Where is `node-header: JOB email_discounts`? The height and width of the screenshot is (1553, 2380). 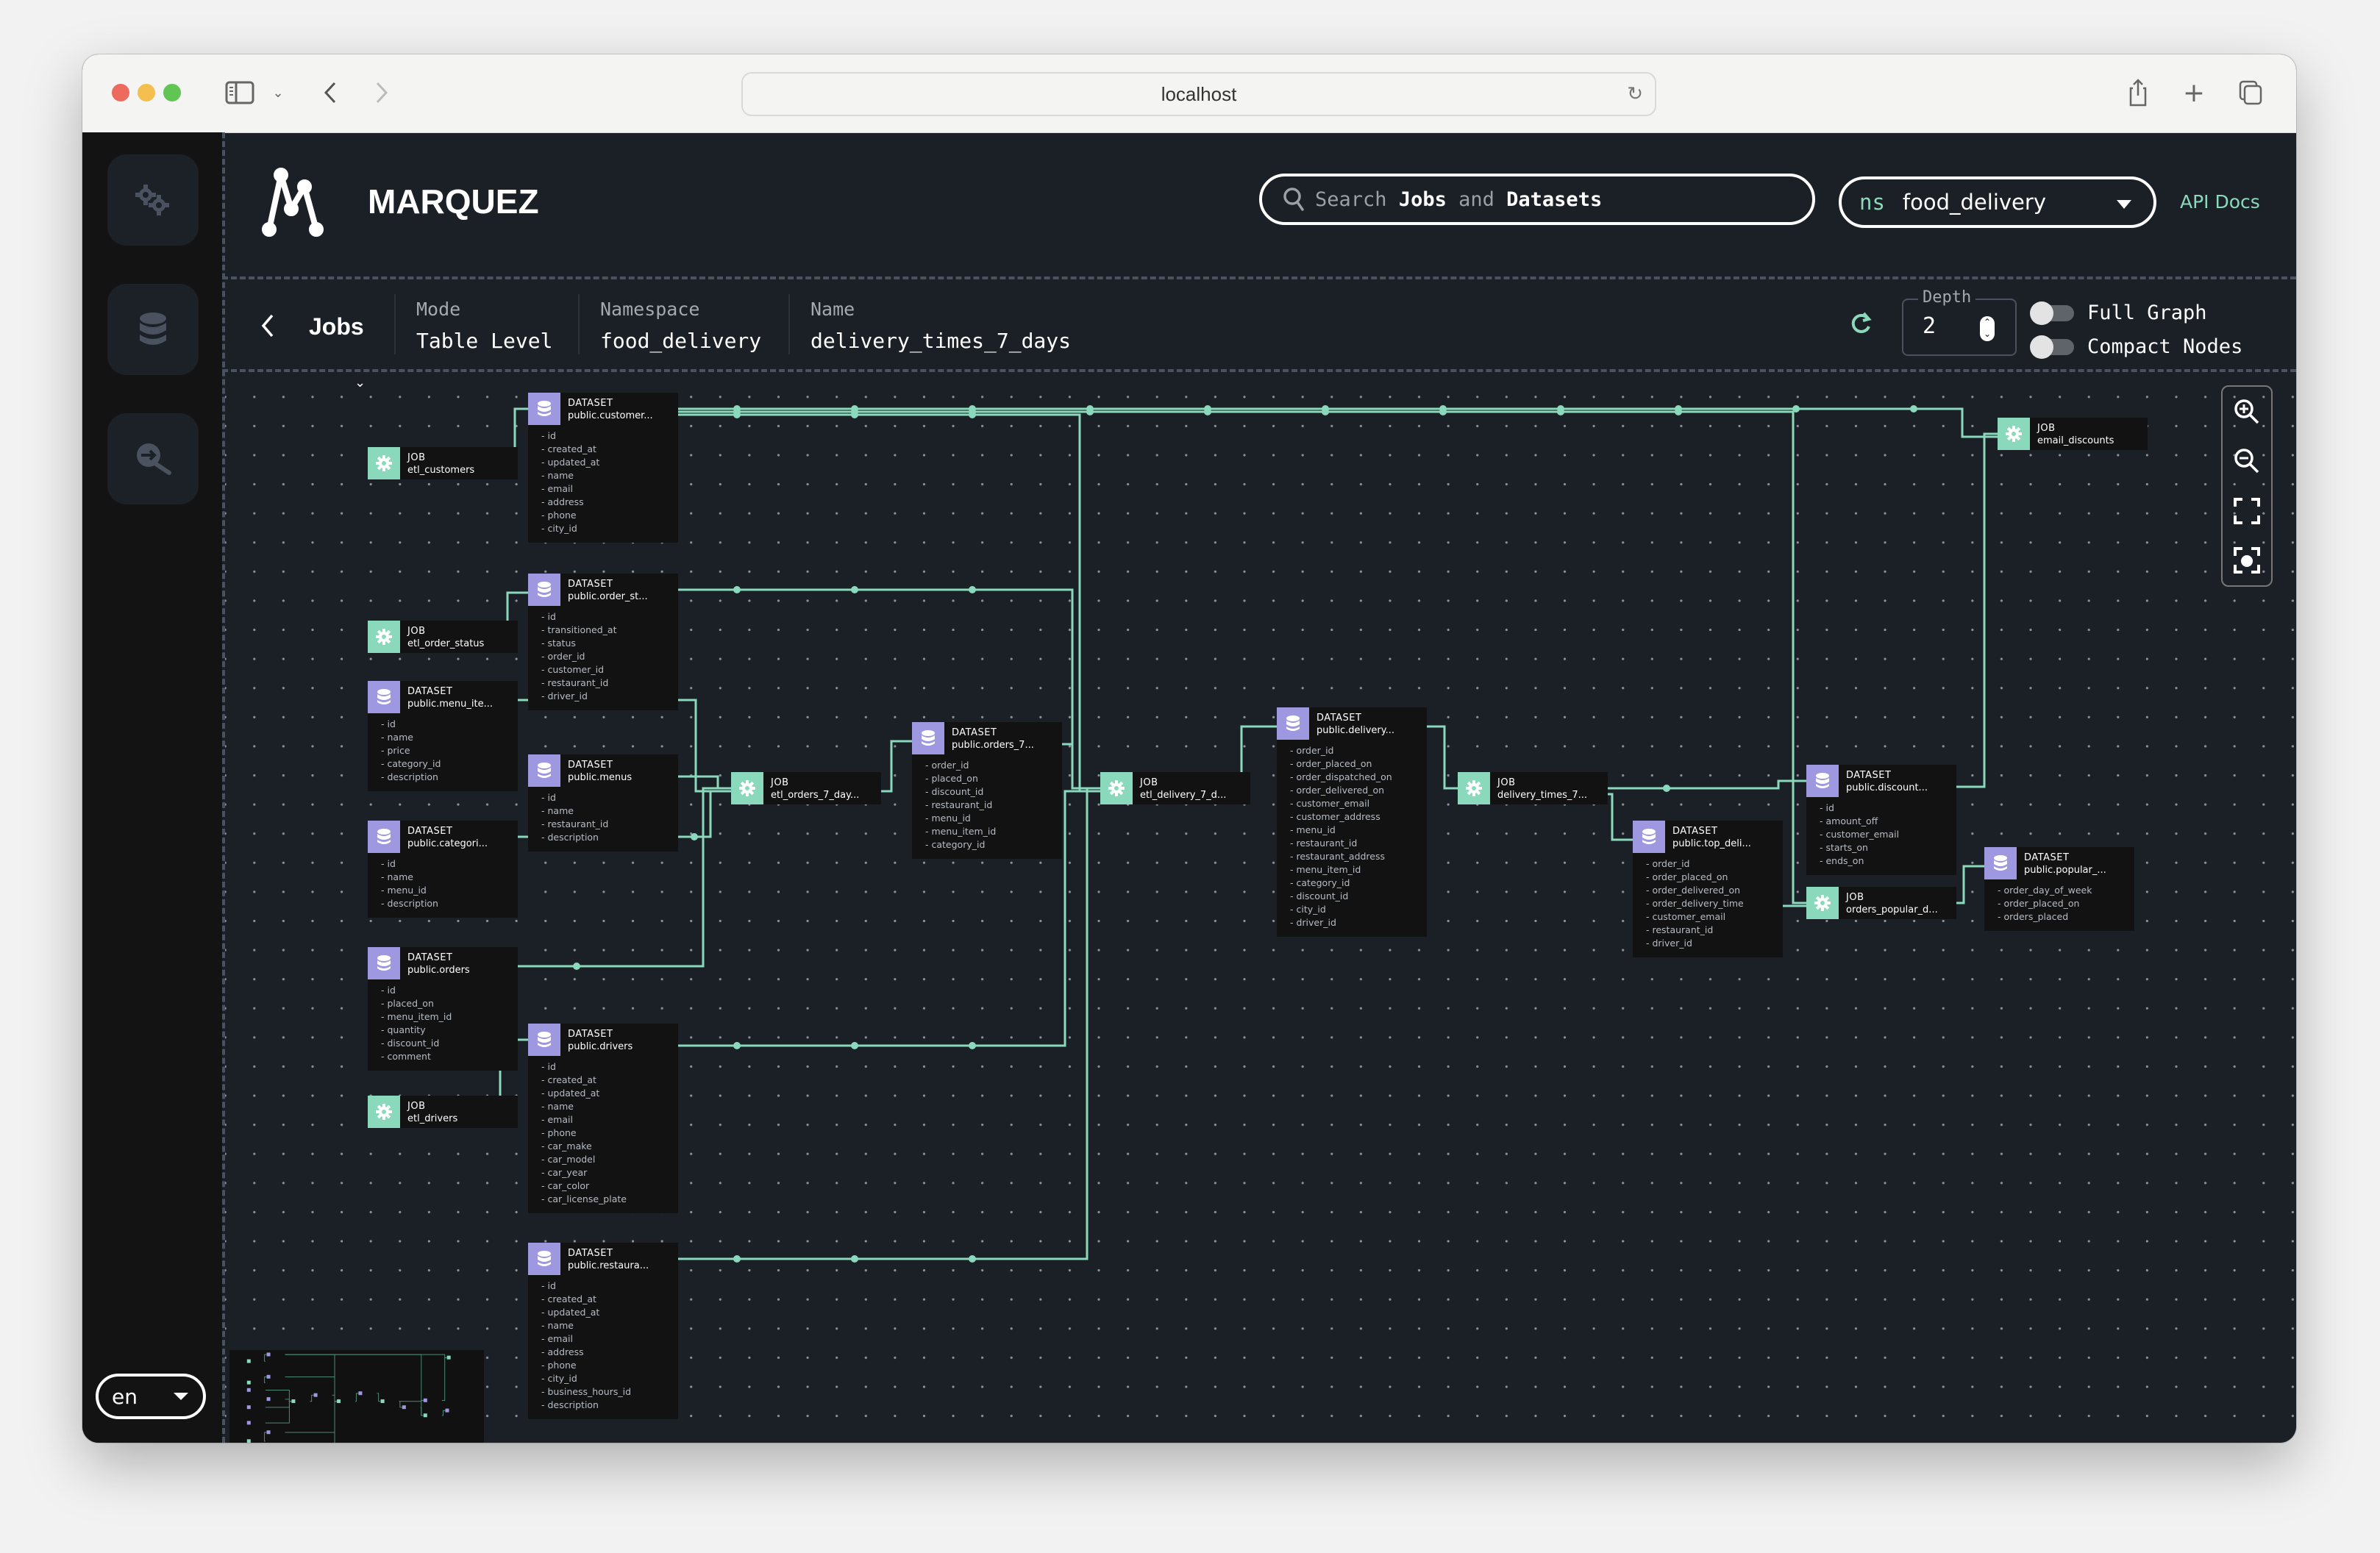
node-header: JOB email_discounts is located at coordinates (2073, 434).